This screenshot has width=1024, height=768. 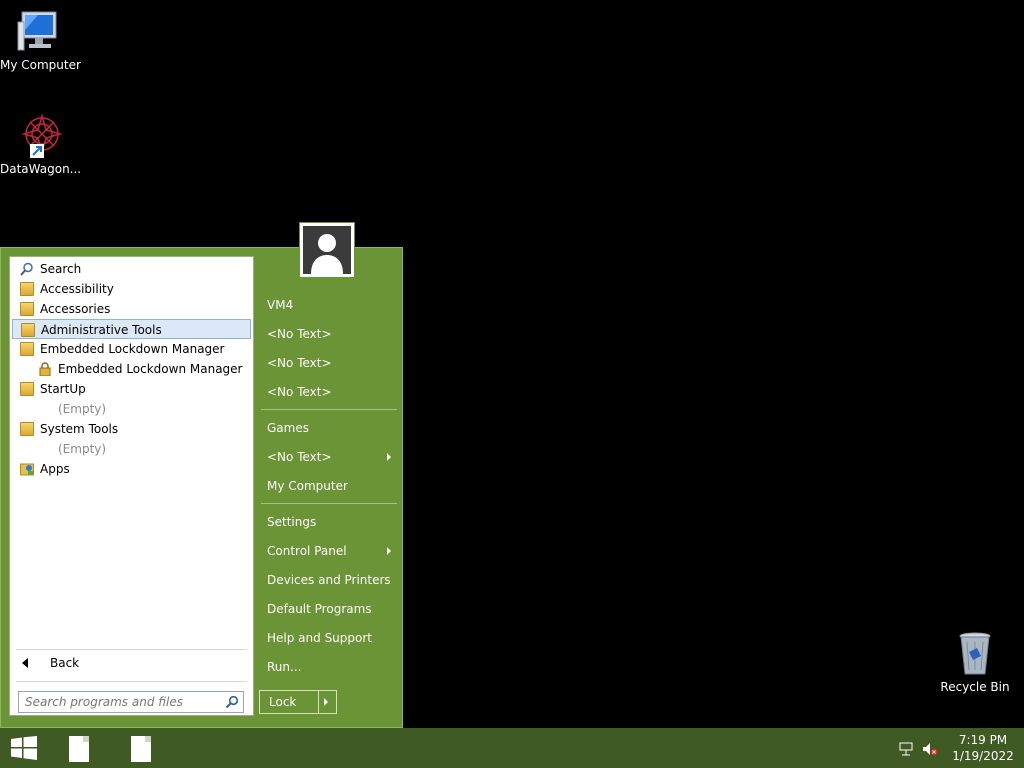 What do you see at coordinates (131, 289) in the screenshot?
I see `program-item-accessibility: Accessibility` at bounding box center [131, 289].